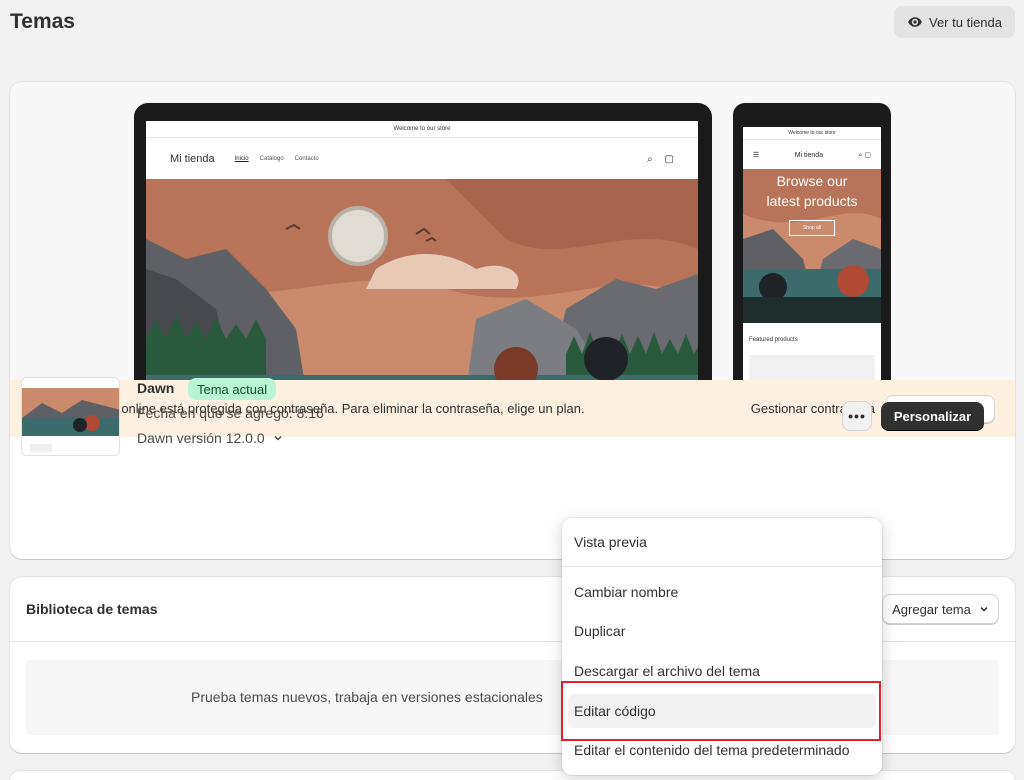 The width and height of the screenshot is (1024, 780). I want to click on featured-products-placeholder, so click(812, 367).